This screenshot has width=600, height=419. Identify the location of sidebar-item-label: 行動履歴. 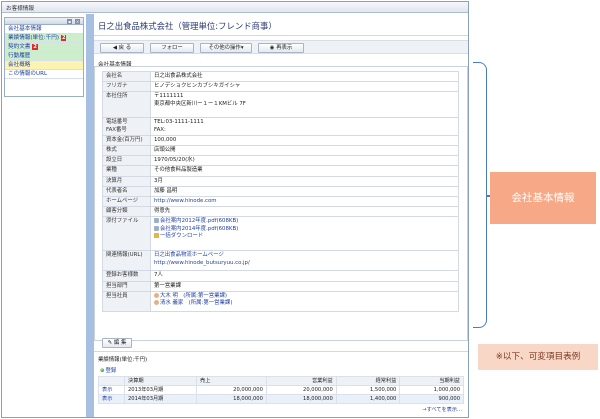
(19, 56).